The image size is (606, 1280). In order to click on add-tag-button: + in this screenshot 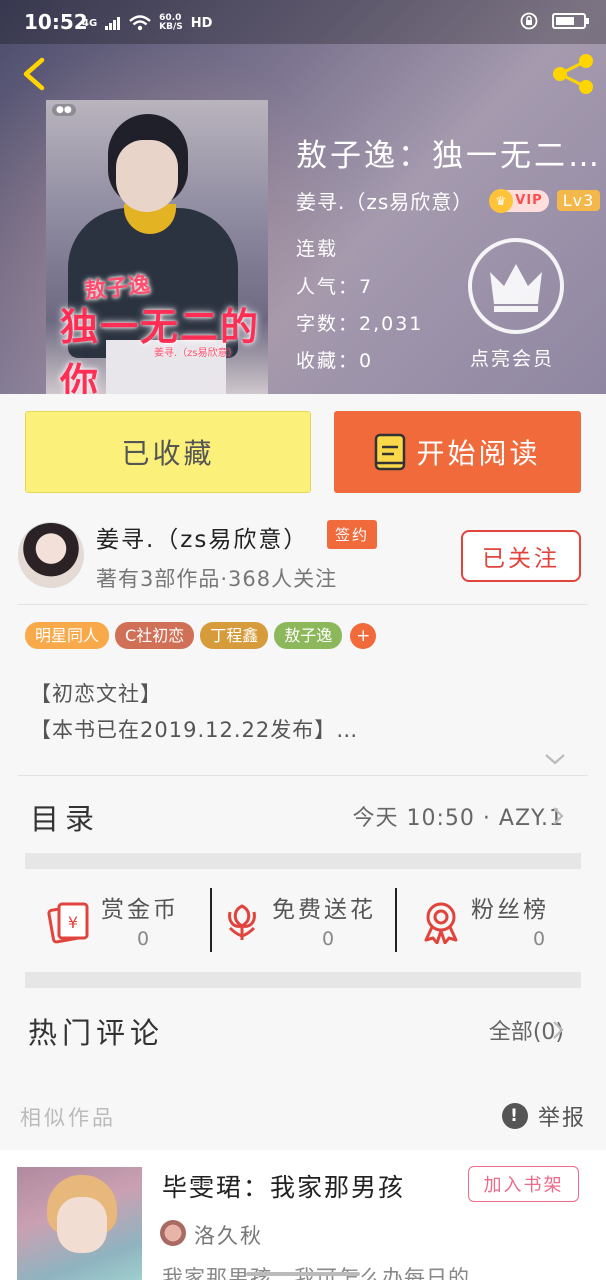, I will do `click(363, 635)`.